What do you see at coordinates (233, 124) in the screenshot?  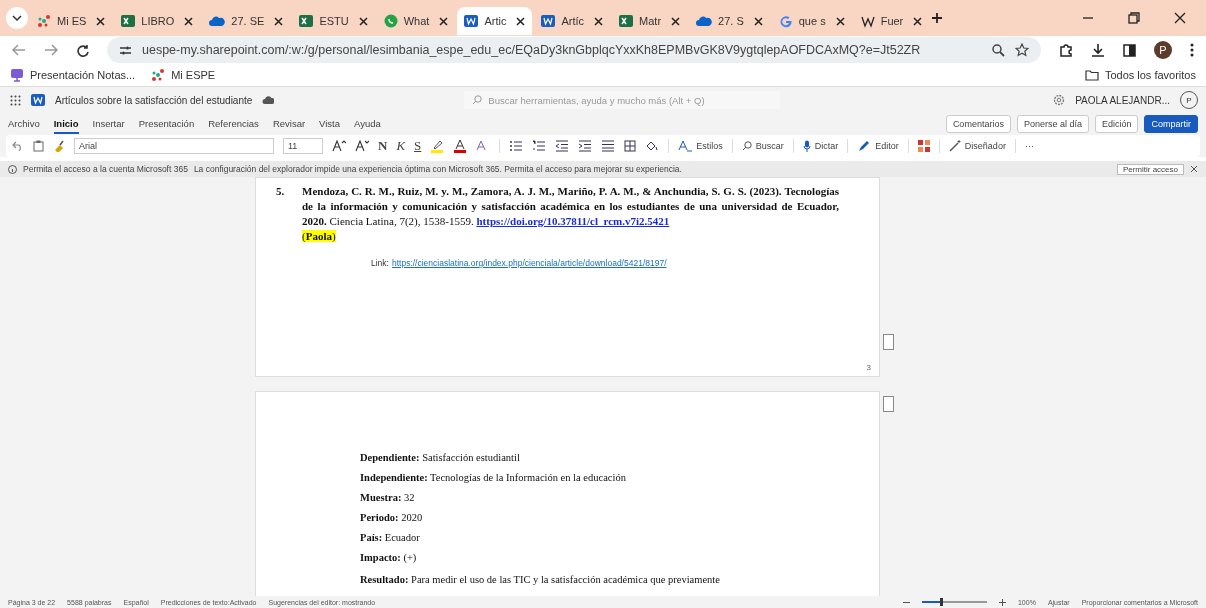 I see `ribbon-tab: Referencias` at bounding box center [233, 124].